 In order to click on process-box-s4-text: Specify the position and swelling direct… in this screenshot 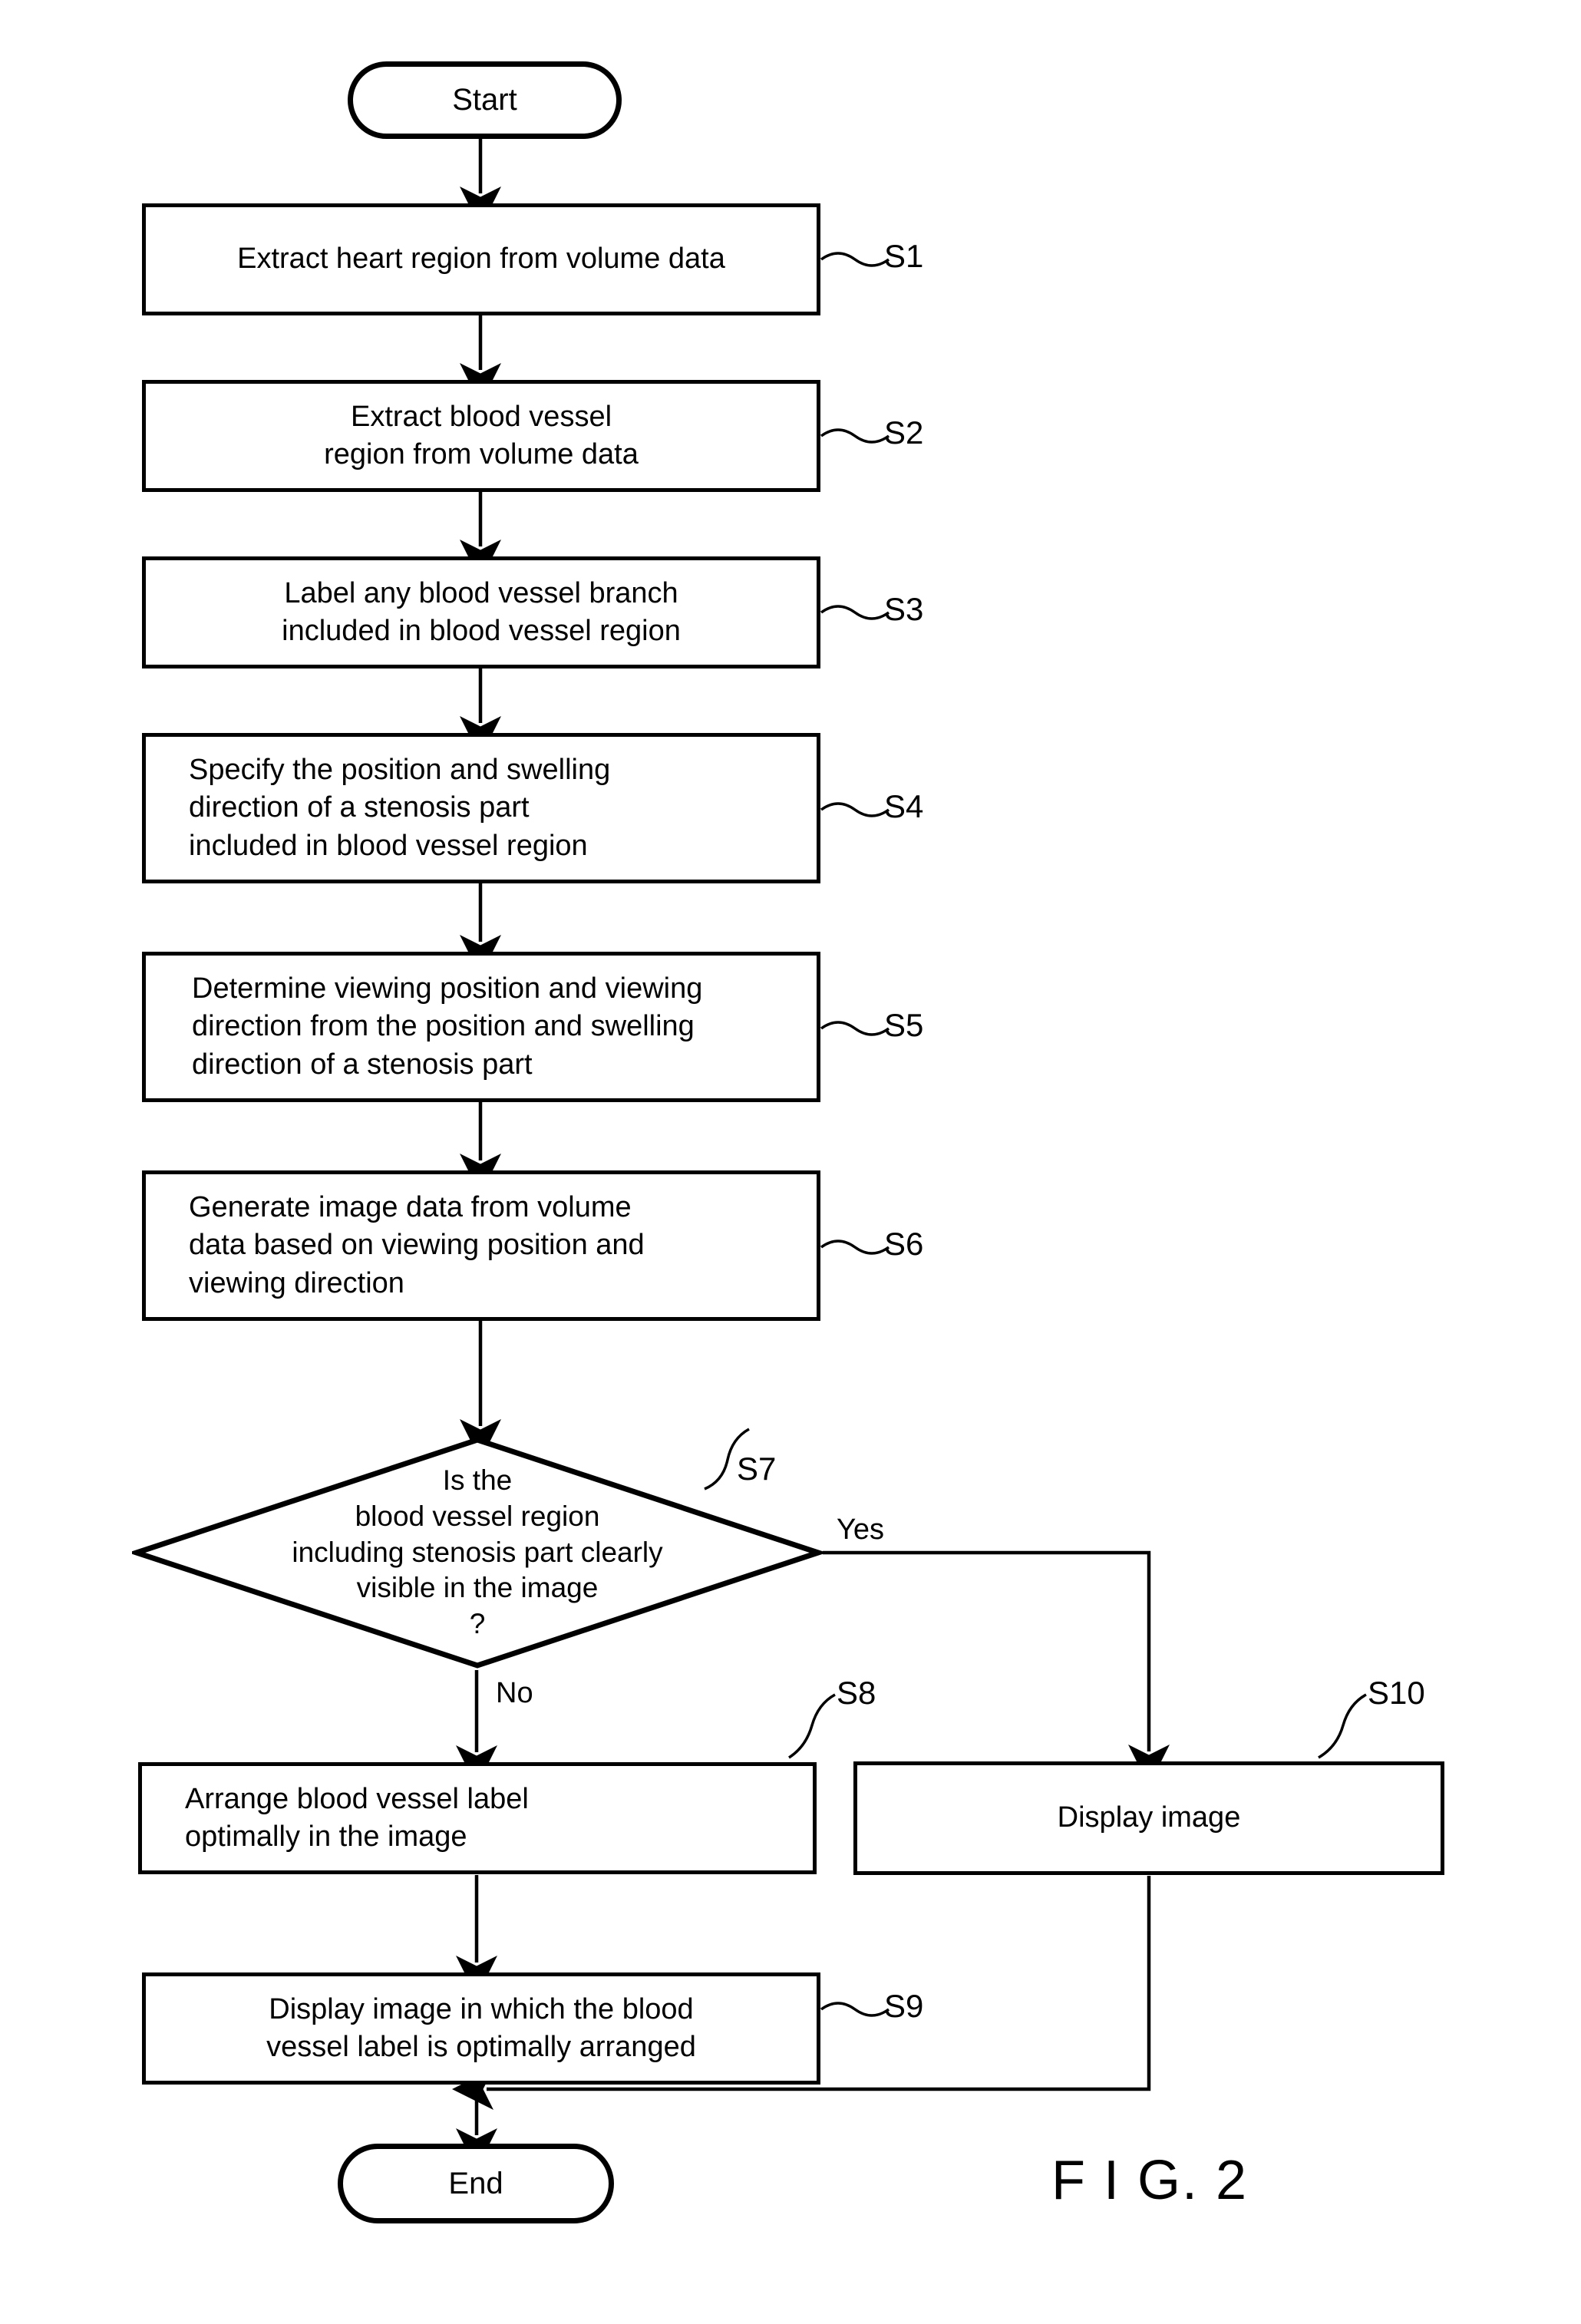, I will do `click(400, 807)`.